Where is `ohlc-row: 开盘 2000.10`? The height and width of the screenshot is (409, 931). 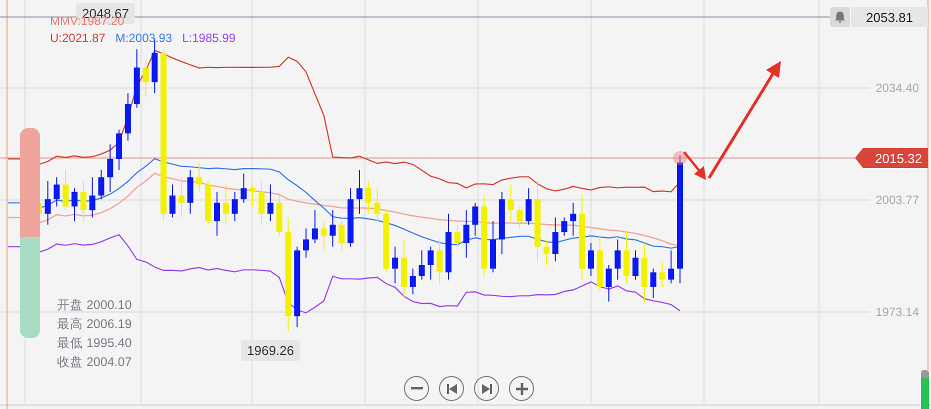
ohlc-row: 开盘 2000.10 is located at coordinates (94, 305).